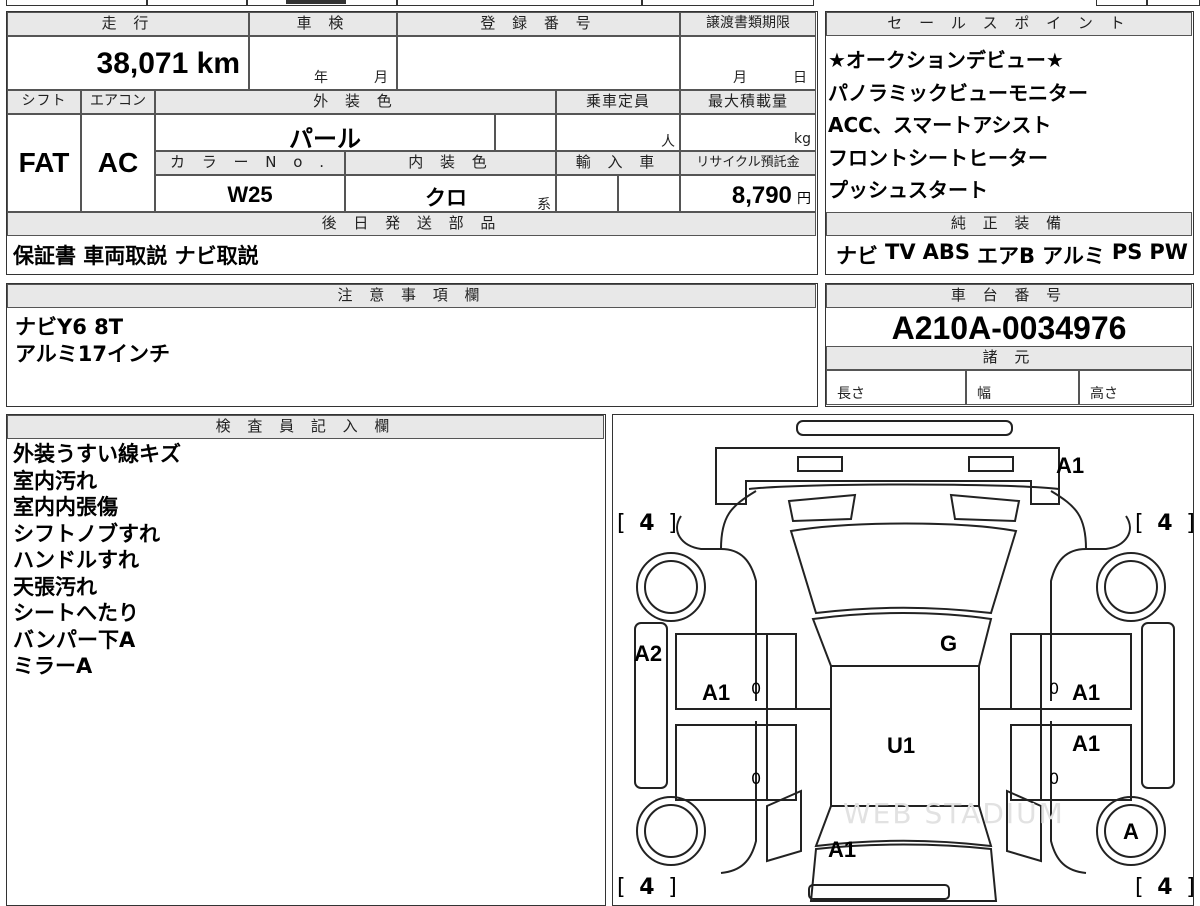 The height and width of the screenshot is (906, 1200). I want to click on yen-unit: 円, so click(804, 199).